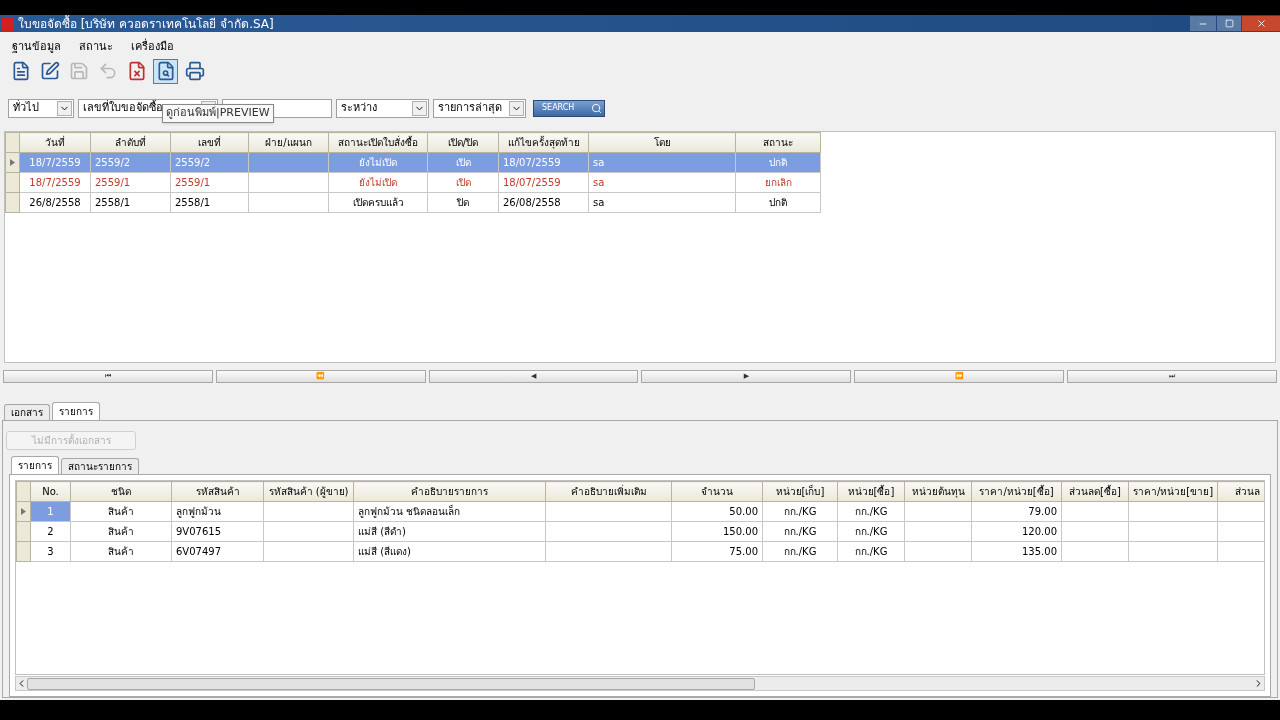 Image resolution: width=1280 pixels, height=720 pixels. What do you see at coordinates (463, 202) in the screenshot?
I see `table-cell: ปิด` at bounding box center [463, 202].